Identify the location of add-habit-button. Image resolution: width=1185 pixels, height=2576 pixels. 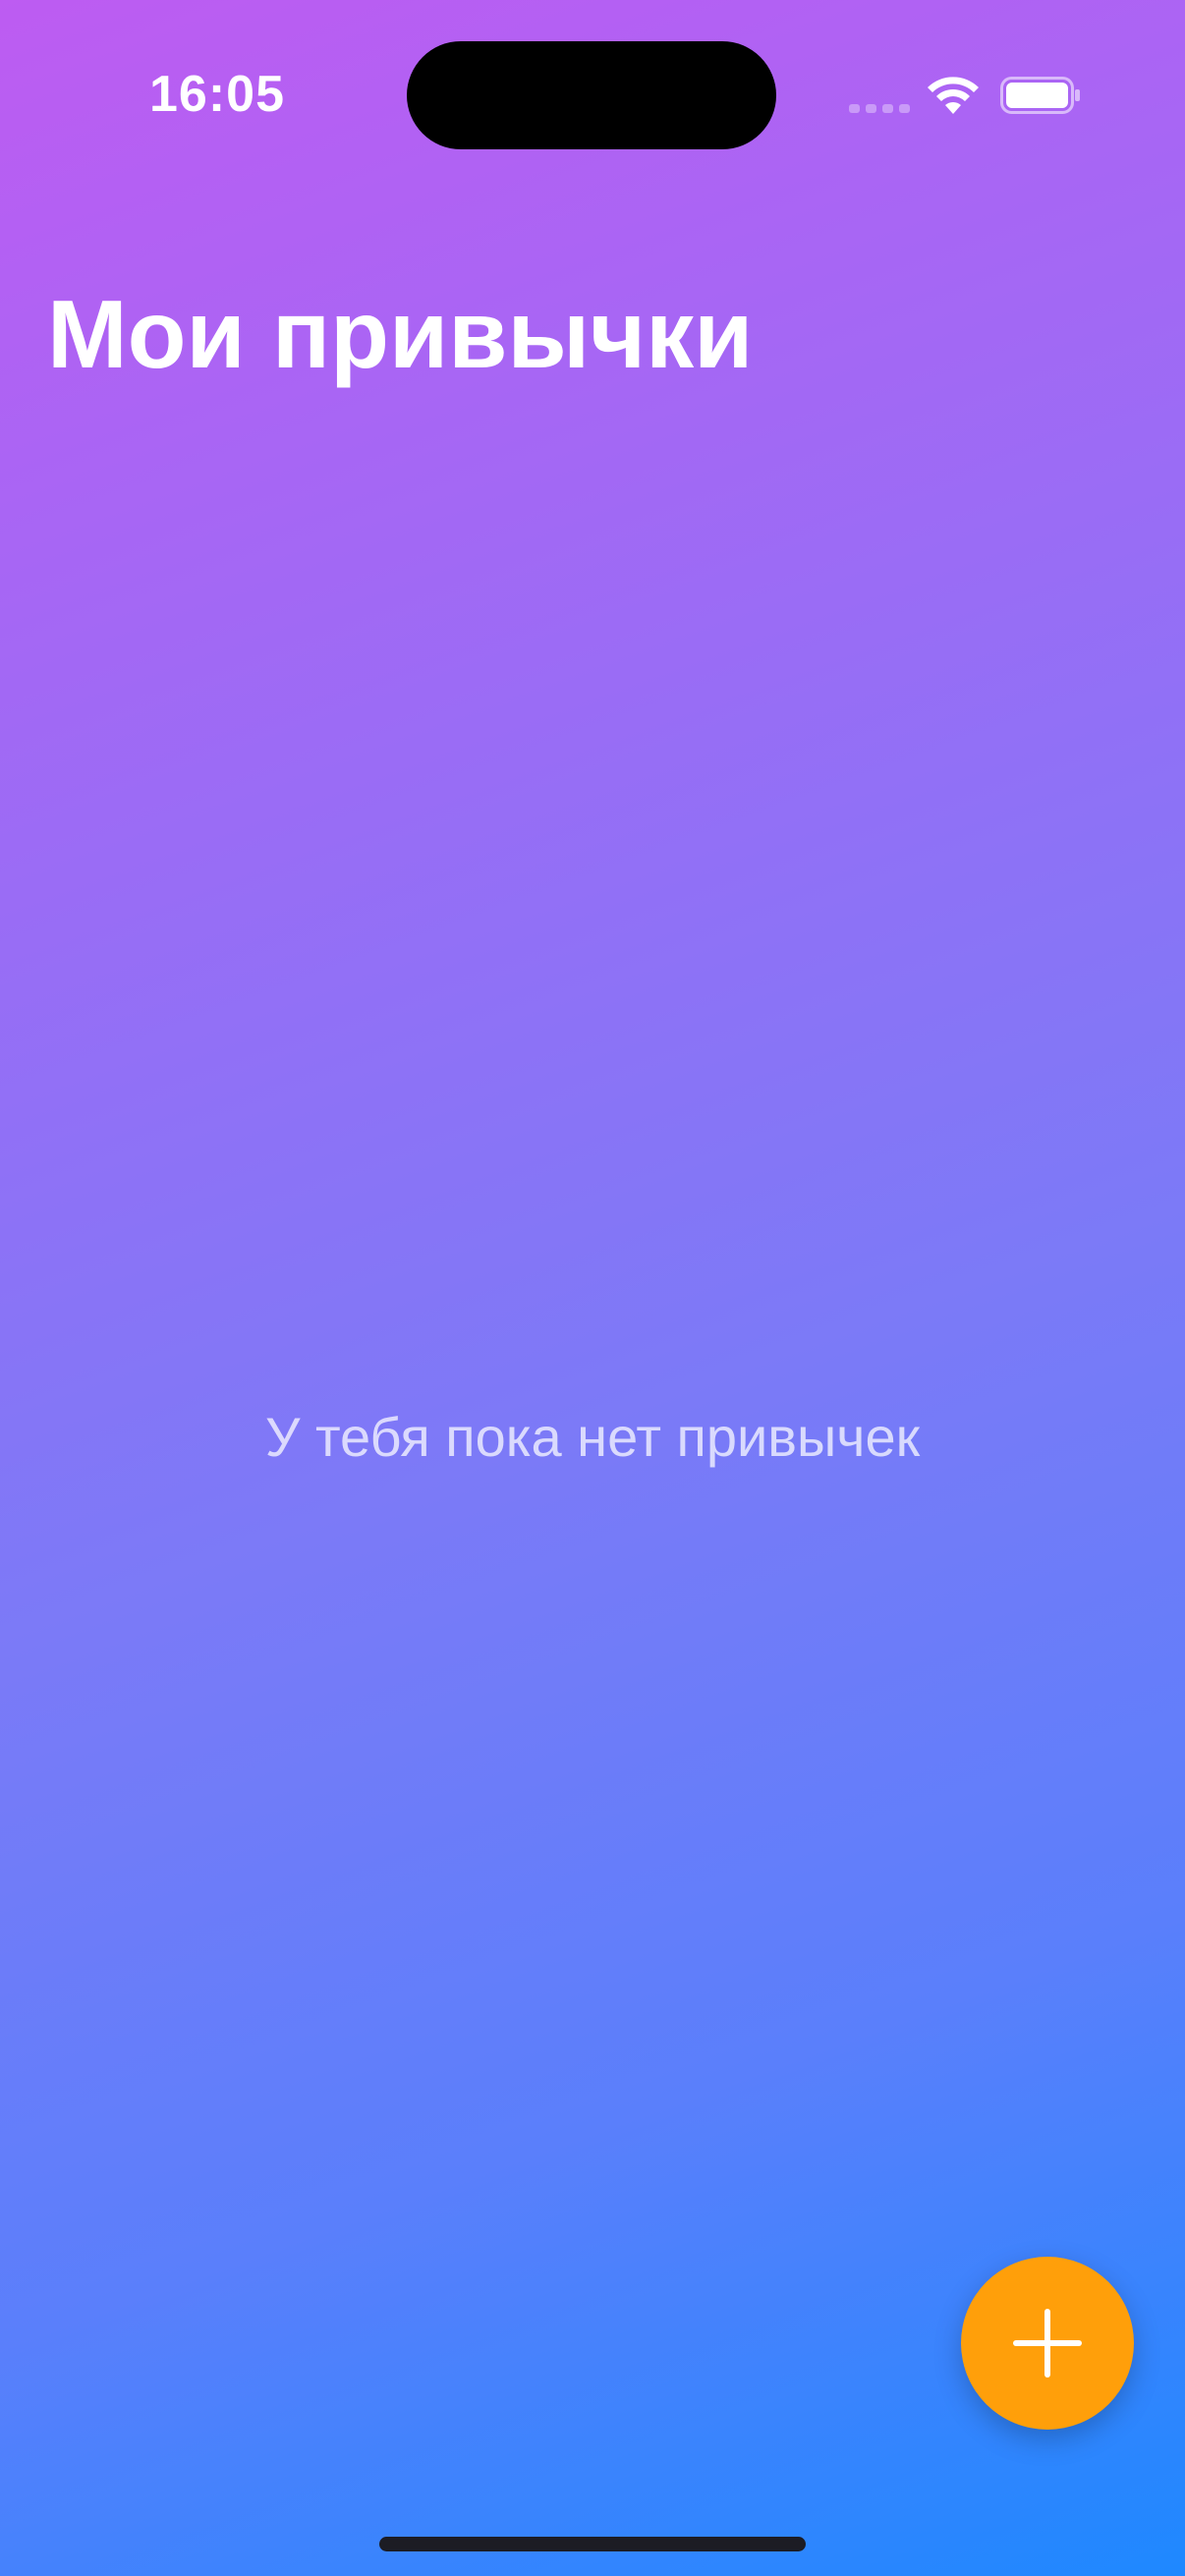
(1048, 2343).